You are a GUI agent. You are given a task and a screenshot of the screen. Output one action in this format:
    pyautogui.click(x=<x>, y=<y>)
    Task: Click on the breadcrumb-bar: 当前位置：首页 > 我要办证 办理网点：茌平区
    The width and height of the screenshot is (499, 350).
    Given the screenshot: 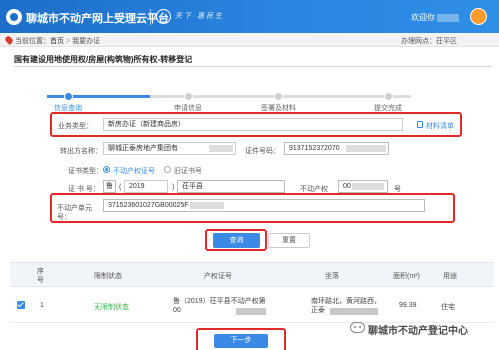 What is the action you would take?
    pyautogui.click(x=249, y=40)
    